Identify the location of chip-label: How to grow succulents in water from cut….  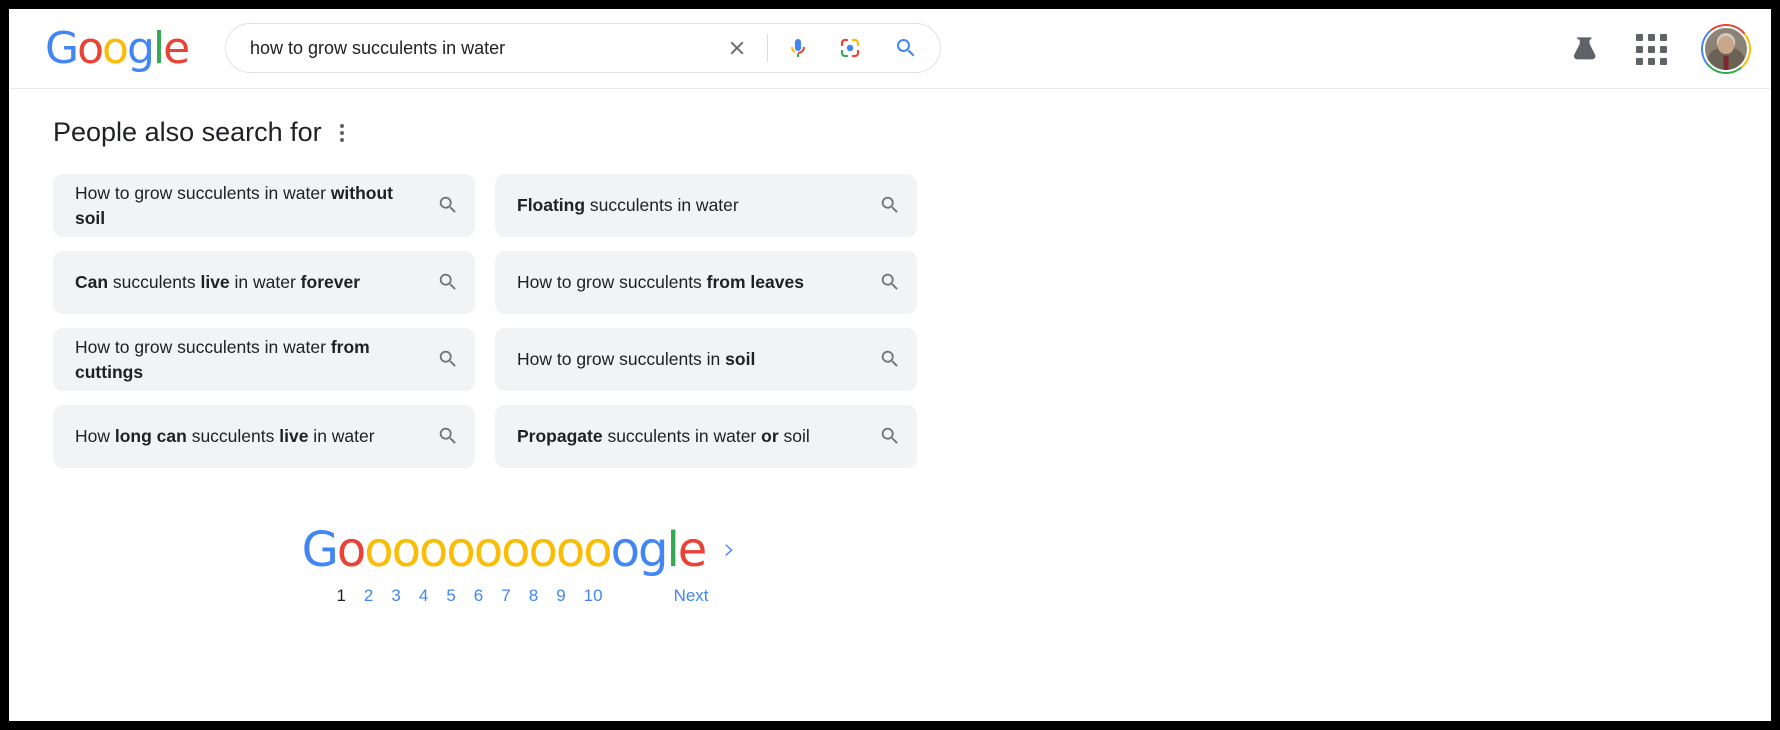
(222, 359).